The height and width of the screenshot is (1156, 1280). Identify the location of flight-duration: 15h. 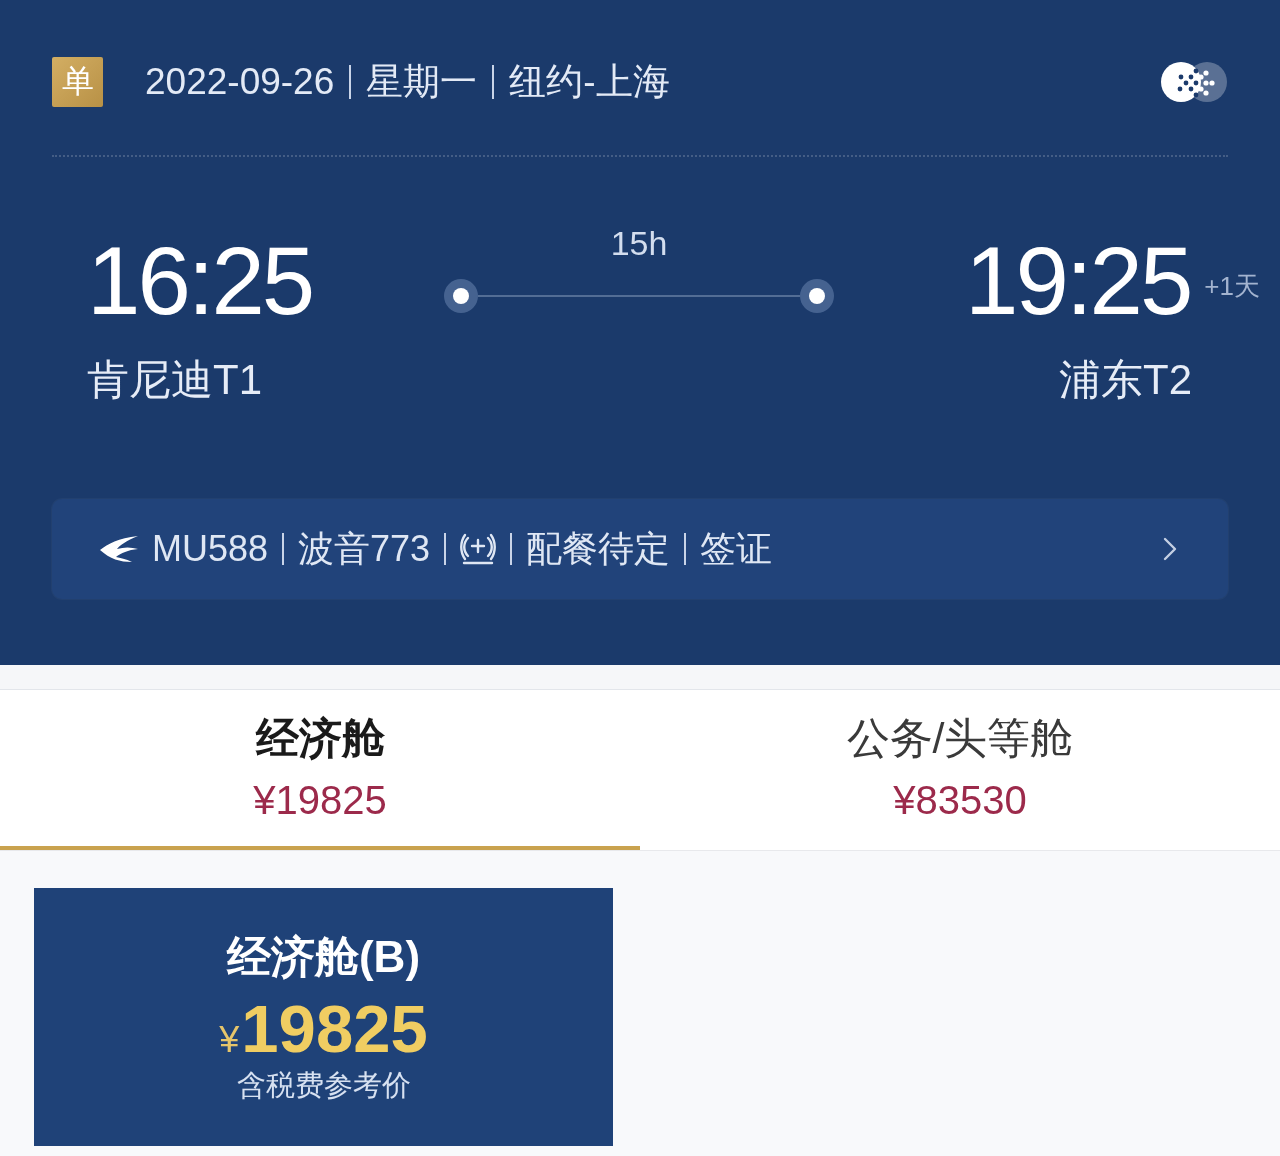
(639, 243).